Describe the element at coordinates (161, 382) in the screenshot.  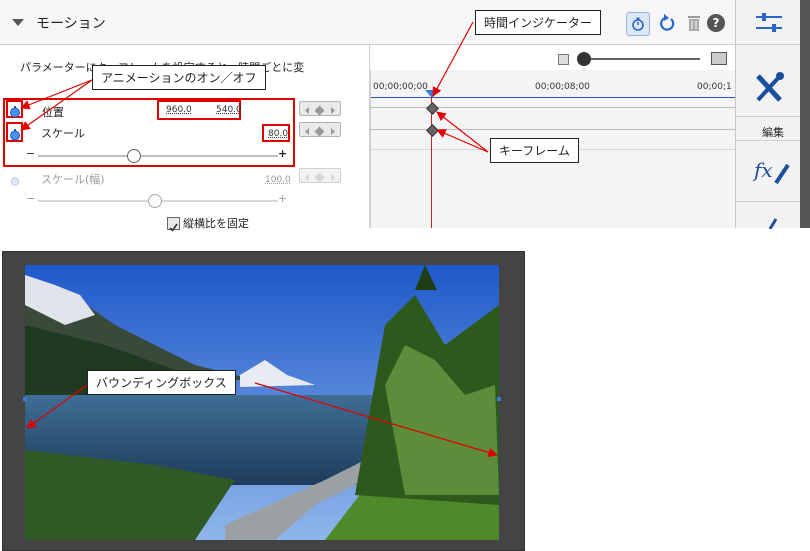
I see `callout-bounding-box: バウンディングボックス` at that location.